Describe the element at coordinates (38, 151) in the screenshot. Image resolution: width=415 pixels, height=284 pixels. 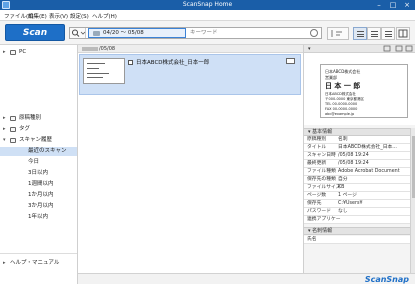
I see `sidebar-item-recent-scans: 最近のスキャン` at that location.